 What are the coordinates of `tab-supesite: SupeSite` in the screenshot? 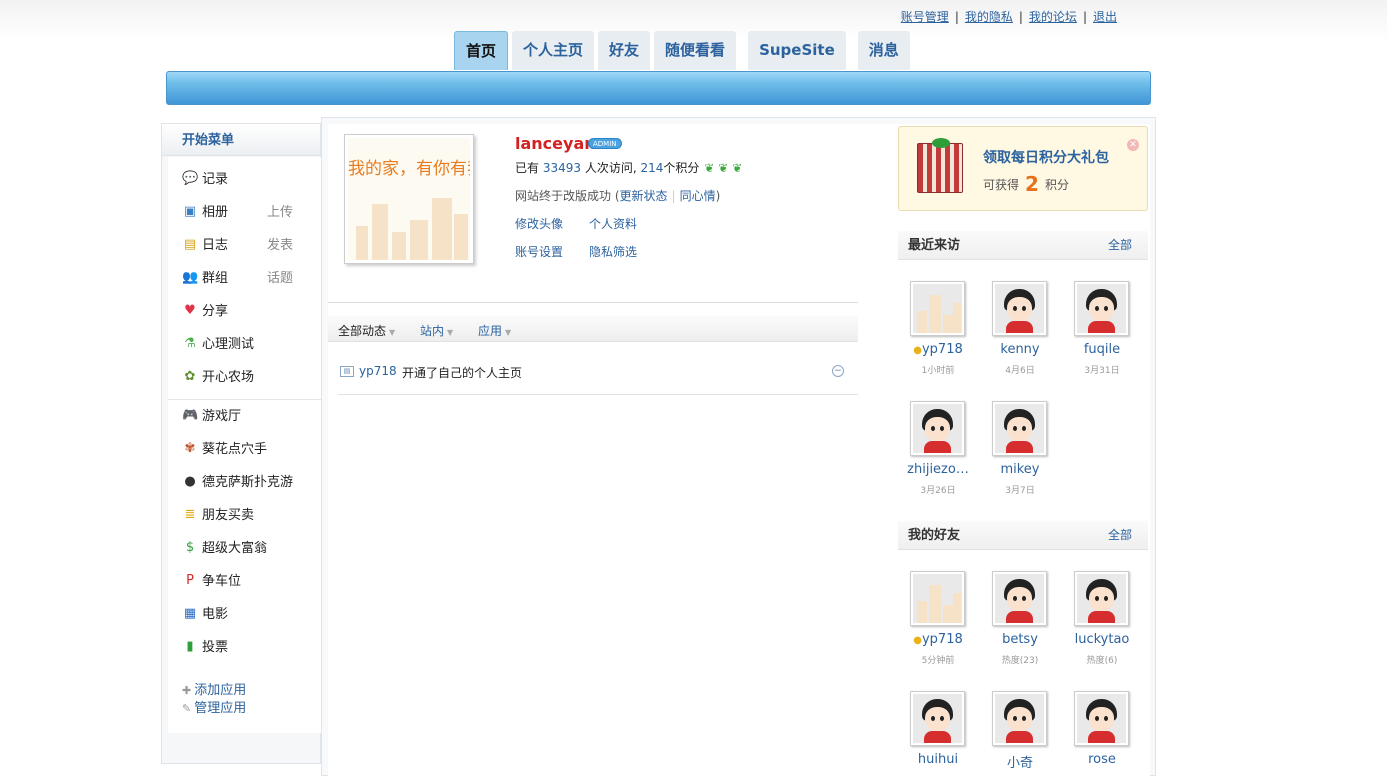 It's located at (797, 50).